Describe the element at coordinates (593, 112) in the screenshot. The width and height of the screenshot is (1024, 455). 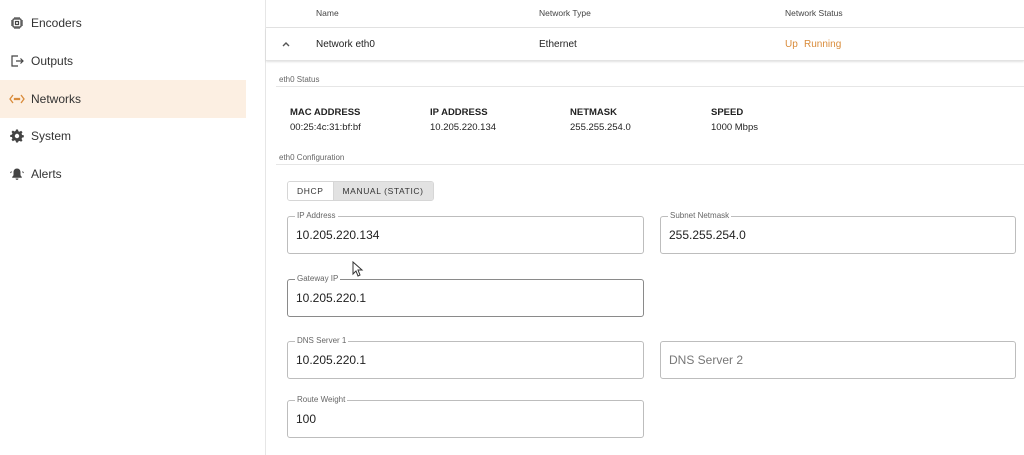
I see `netmask-title: NETMASK` at that location.